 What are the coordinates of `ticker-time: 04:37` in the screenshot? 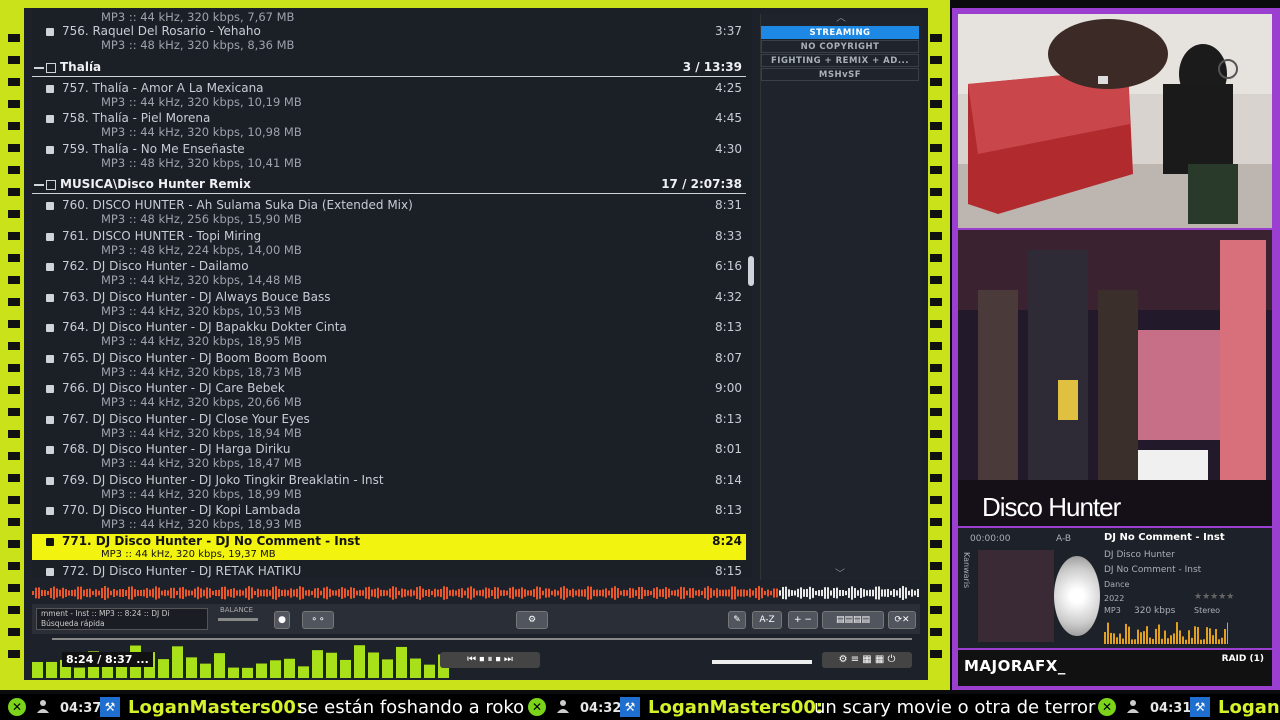 It's located at (81, 708).